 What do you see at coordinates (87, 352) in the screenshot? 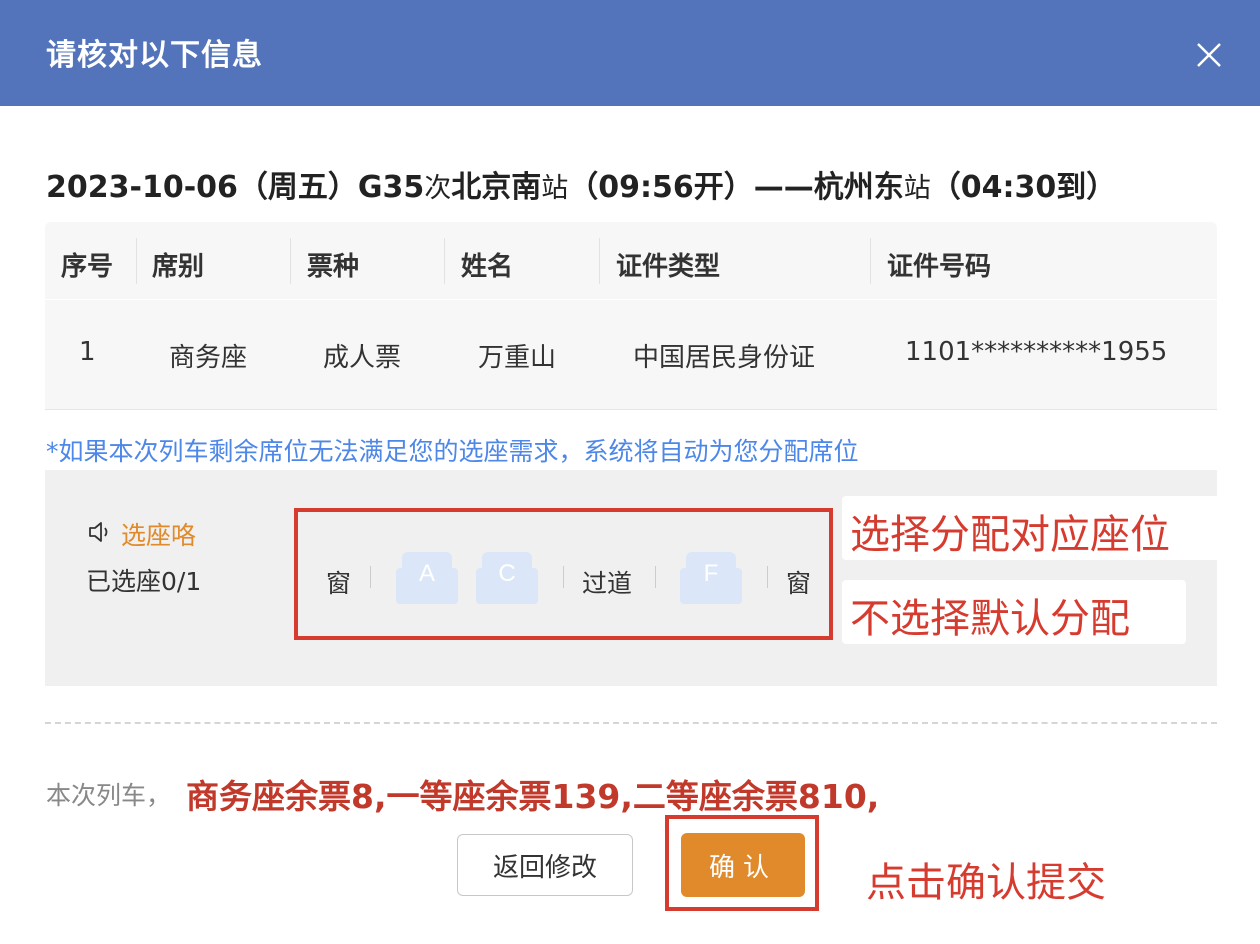
I see `cell-index: 1` at bounding box center [87, 352].